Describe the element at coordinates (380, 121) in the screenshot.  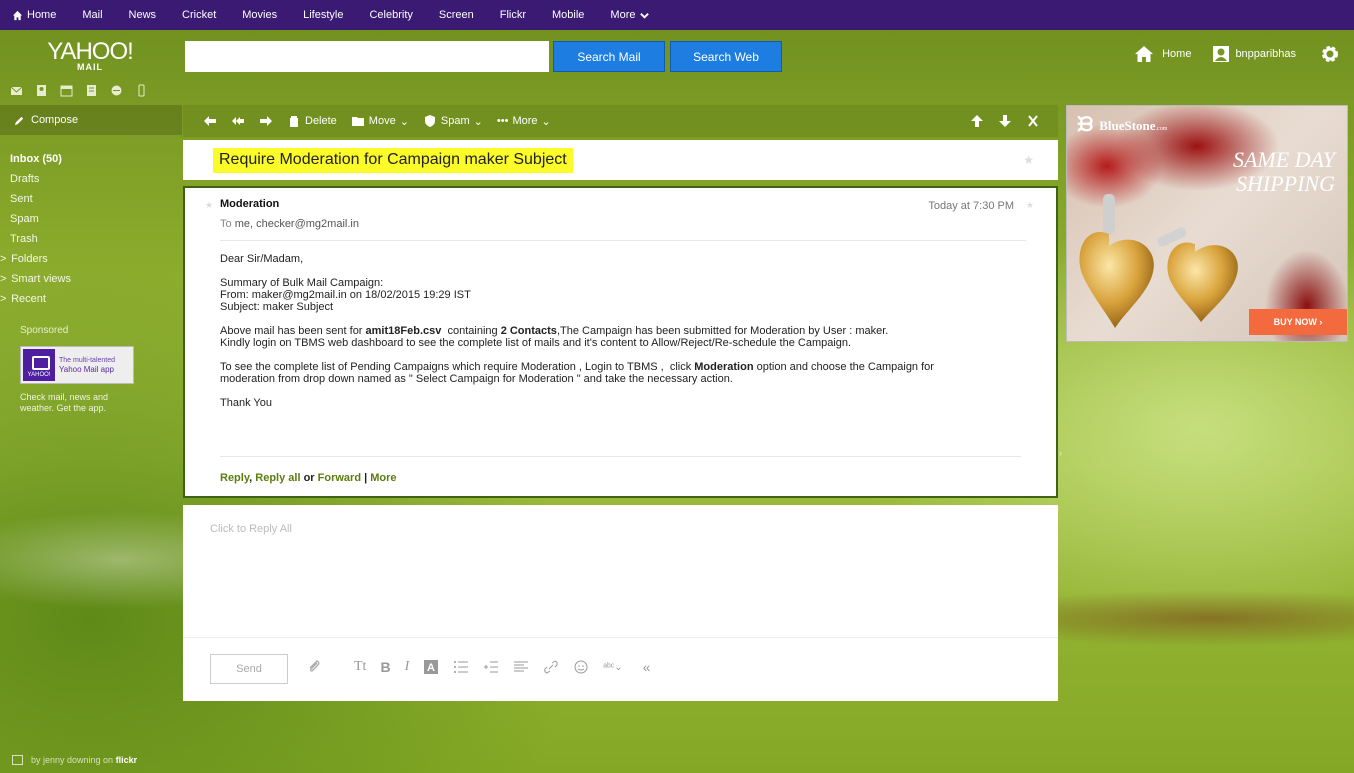
I see `move-button: Move ⌄` at that location.